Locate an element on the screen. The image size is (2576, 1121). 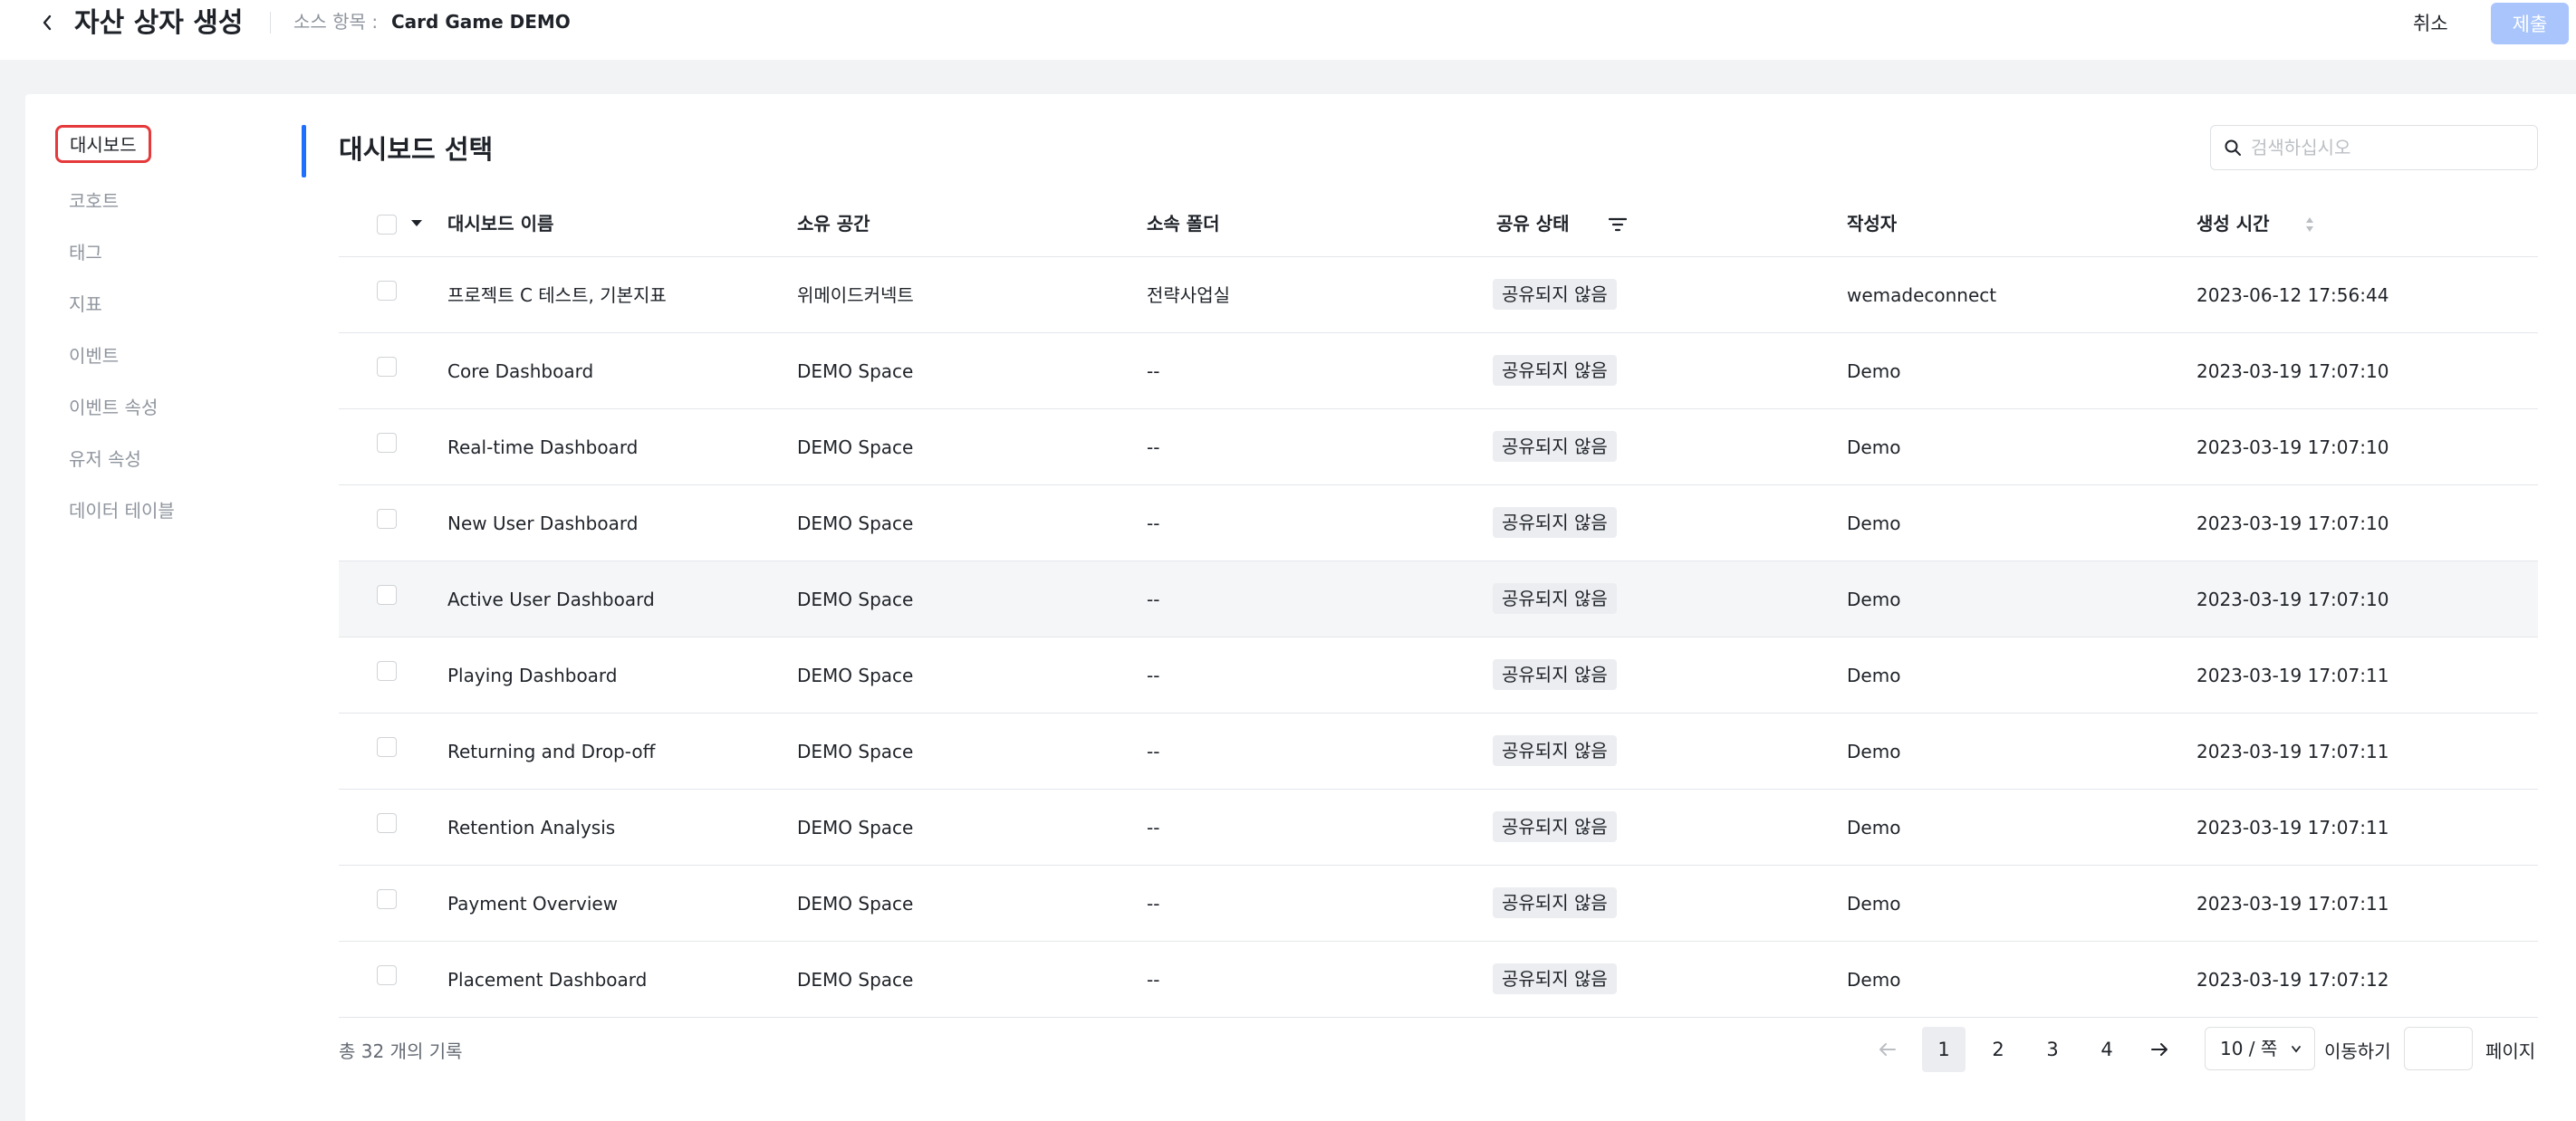
source-label: 소스 항목 : is located at coordinates (336, 22).